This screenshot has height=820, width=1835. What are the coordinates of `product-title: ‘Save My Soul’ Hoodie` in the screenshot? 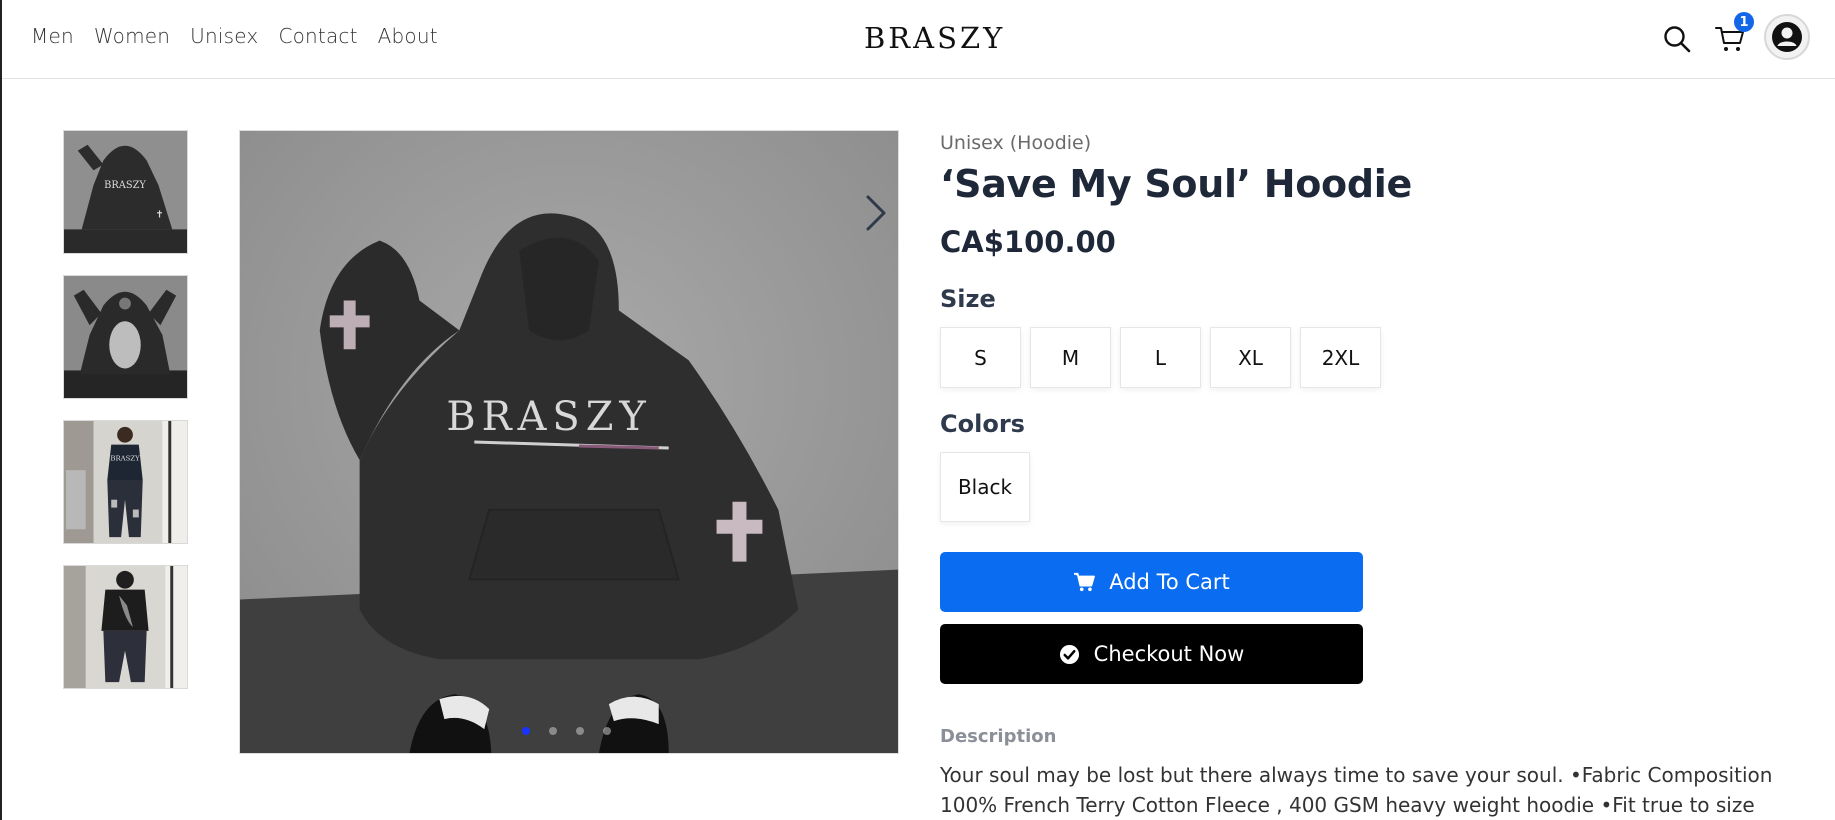 It's located at (1176, 184).